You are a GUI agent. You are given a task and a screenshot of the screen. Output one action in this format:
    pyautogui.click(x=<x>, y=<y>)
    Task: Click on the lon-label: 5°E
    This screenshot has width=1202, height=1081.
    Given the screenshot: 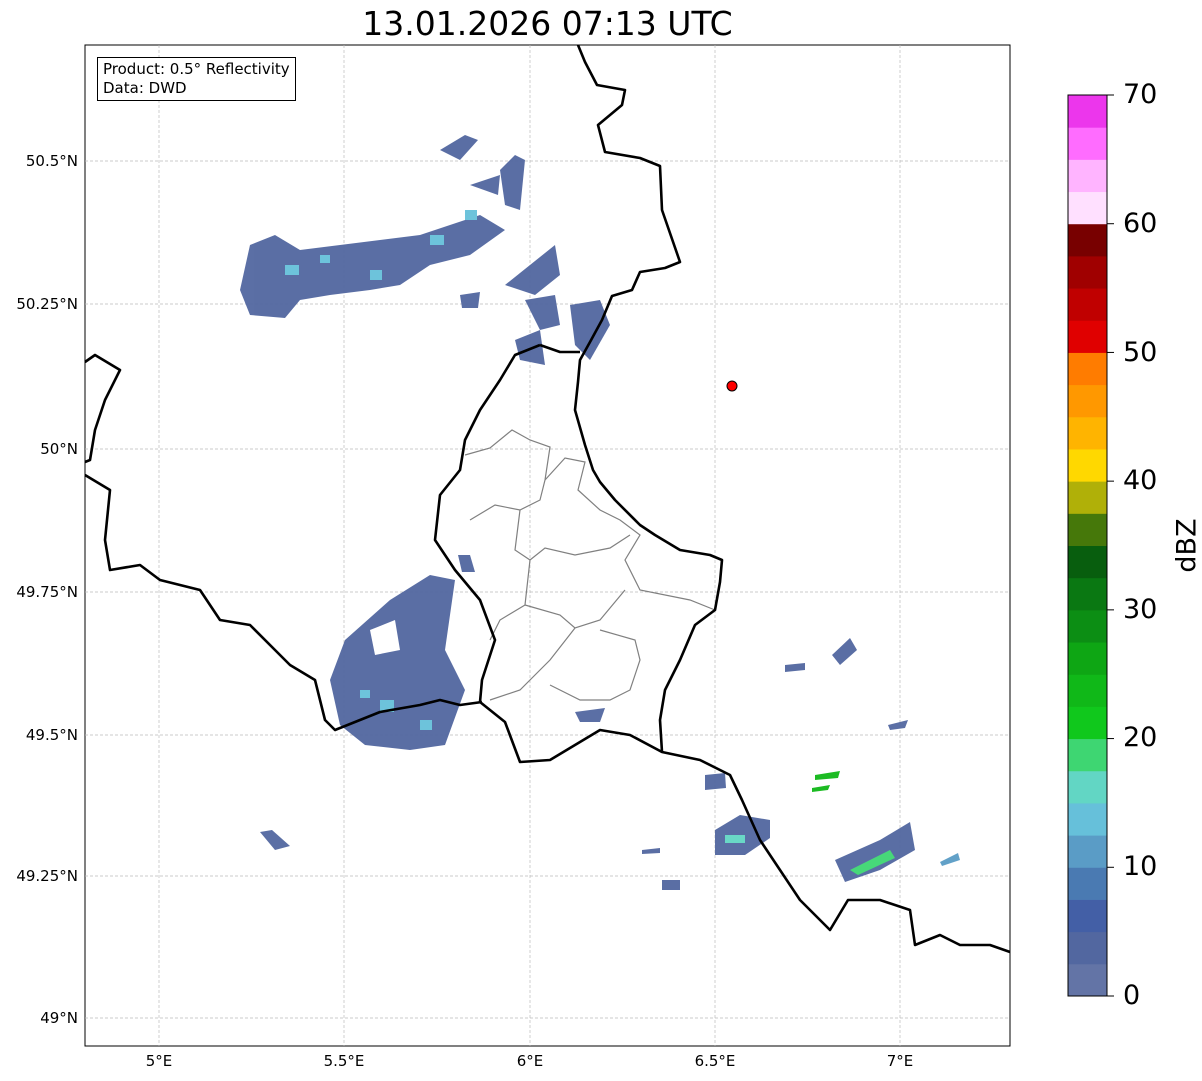 What is the action you would take?
    pyautogui.click(x=159, y=1061)
    